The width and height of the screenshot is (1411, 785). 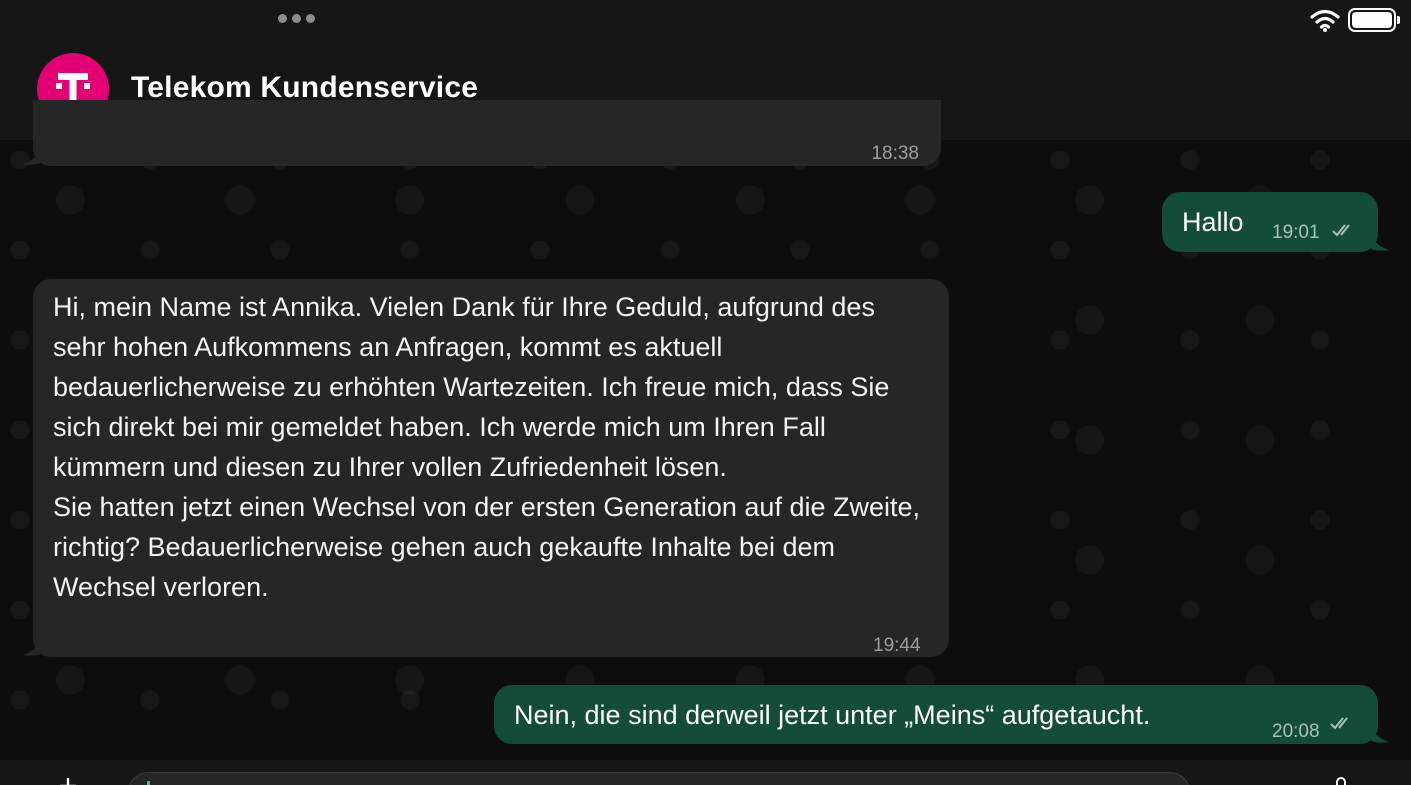 What do you see at coordinates (895, 153) in the screenshot?
I see `message-time: 18:38` at bounding box center [895, 153].